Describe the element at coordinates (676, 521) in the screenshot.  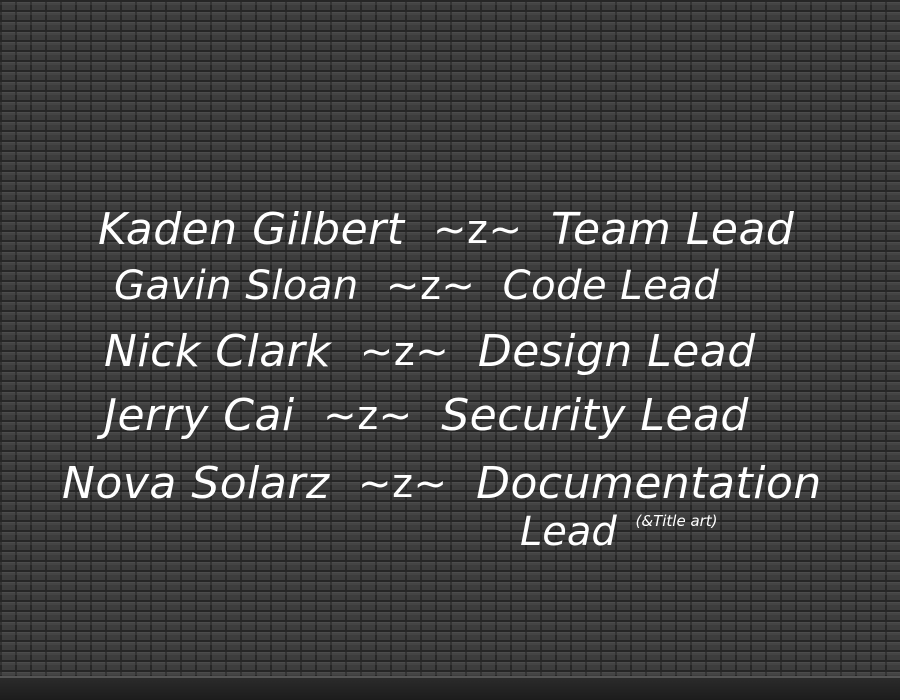
I see `credit-role-note: (&Title art)` at that location.